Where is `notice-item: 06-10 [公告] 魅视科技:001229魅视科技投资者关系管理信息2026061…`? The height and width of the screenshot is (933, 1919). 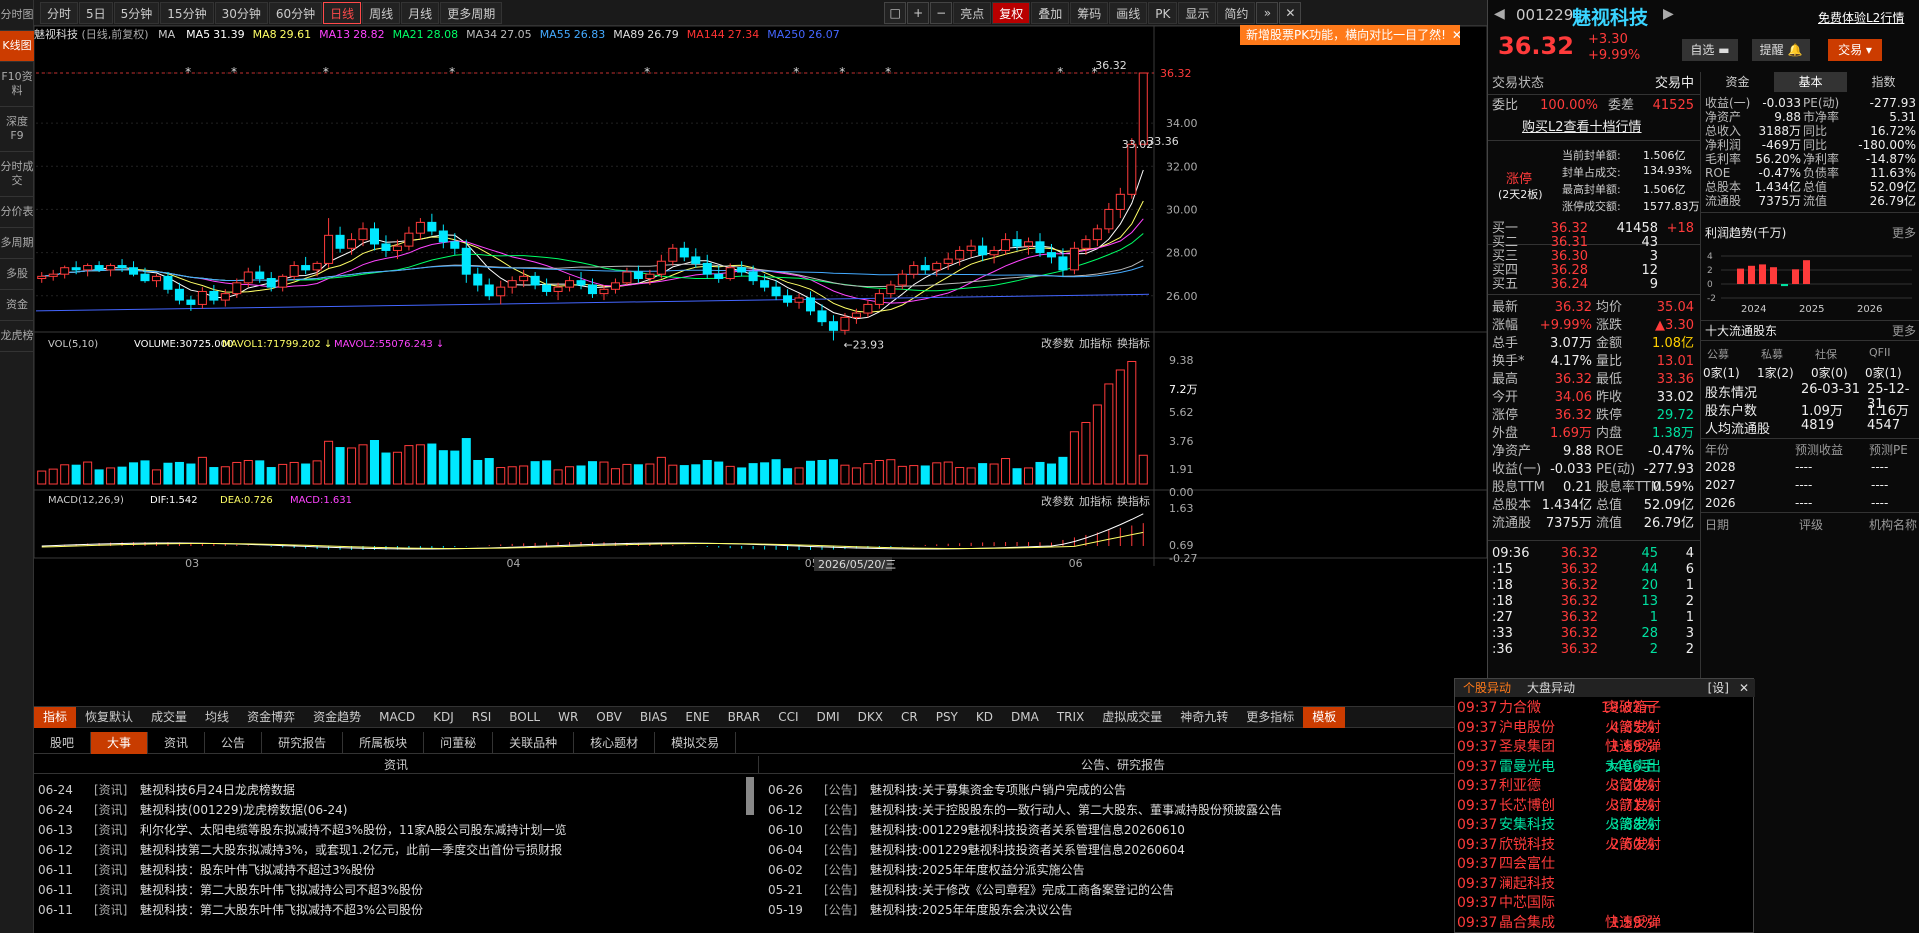
notice-item: 06-10 [公告] 魅视科技:001229魅视科技投资者关系管理信息2026061… is located at coordinates (976, 830).